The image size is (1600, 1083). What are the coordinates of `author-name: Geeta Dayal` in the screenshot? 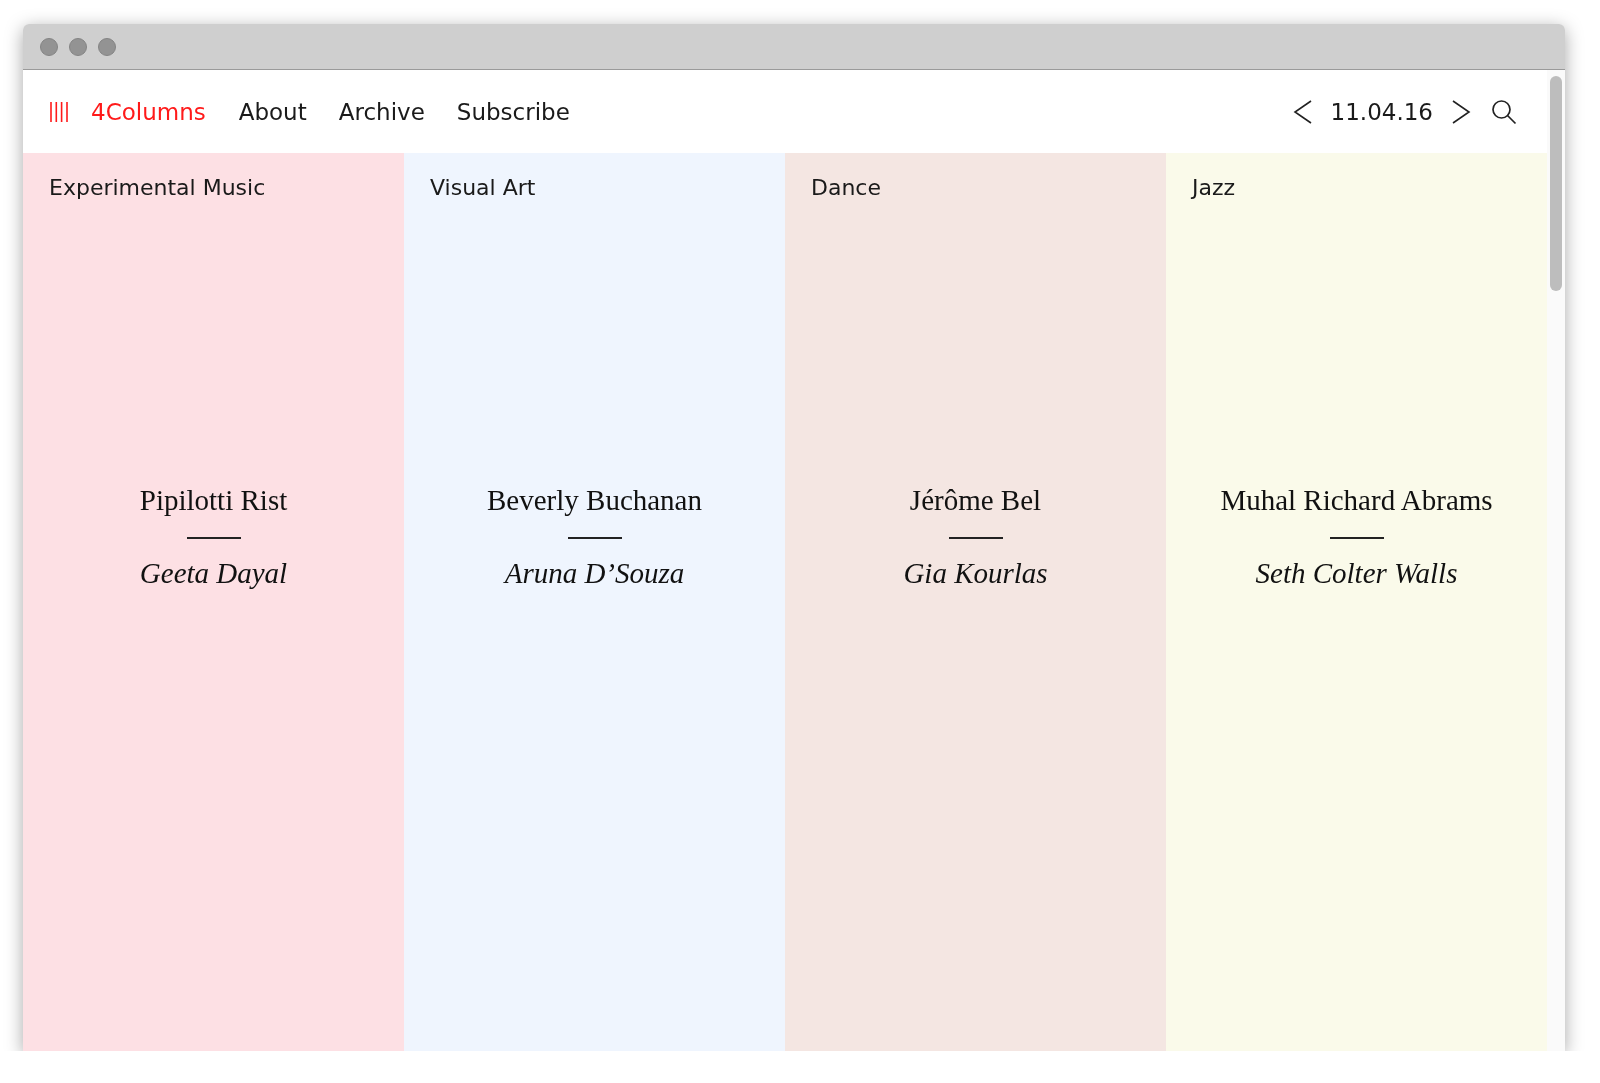 It's located at (213, 573).